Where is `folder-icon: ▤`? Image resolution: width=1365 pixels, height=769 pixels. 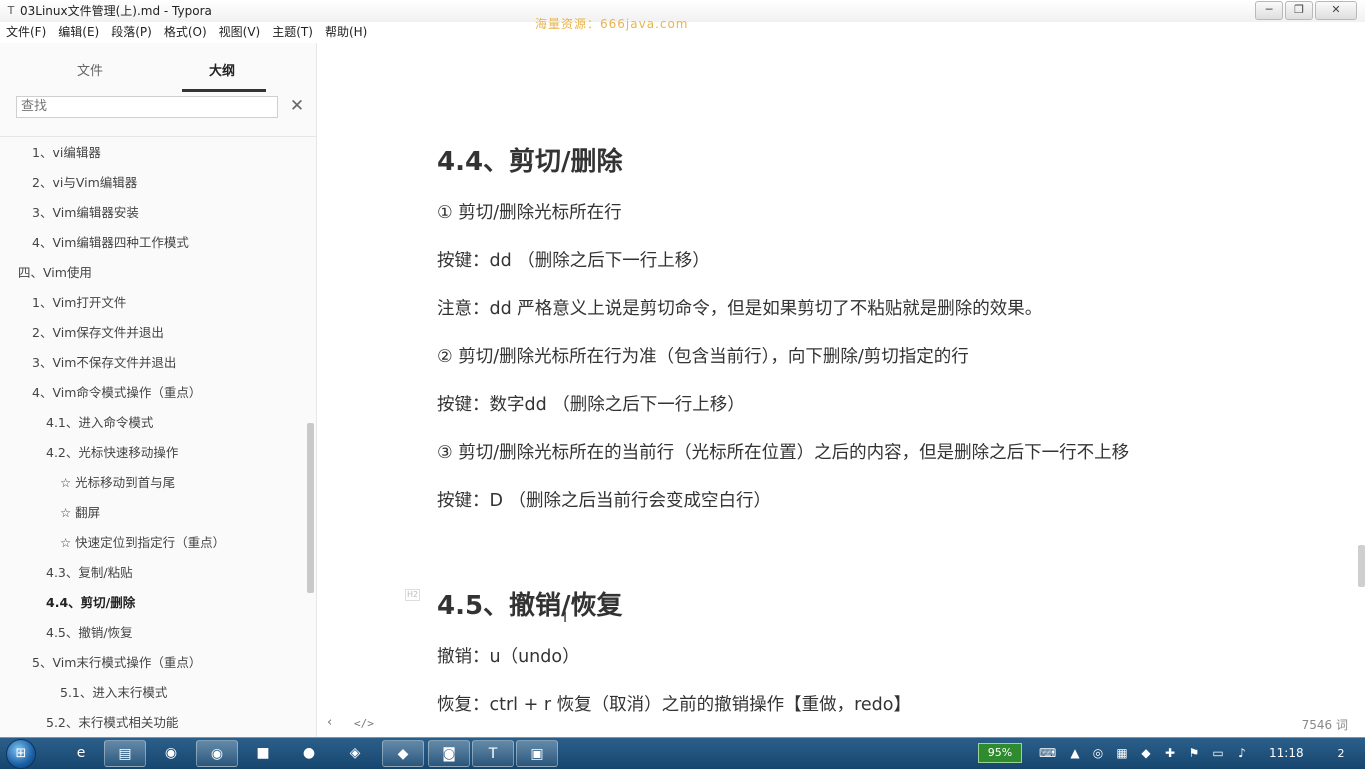
folder-icon: ▤ is located at coordinates (125, 754).